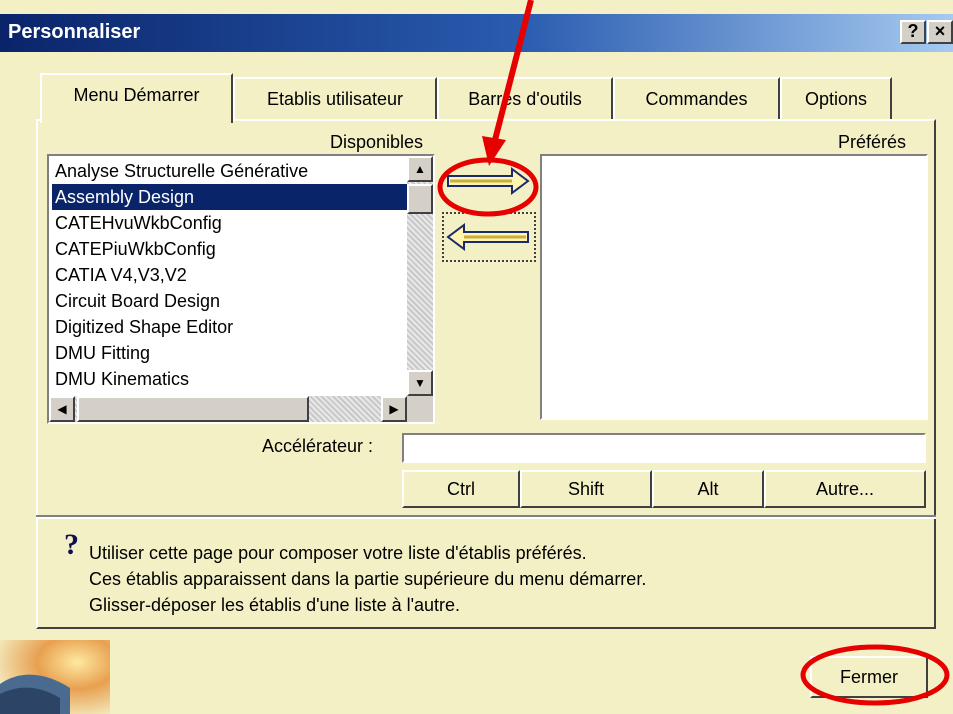 Image resolution: width=953 pixels, height=714 pixels. I want to click on highlight-ellipse-add, so click(488, 187).